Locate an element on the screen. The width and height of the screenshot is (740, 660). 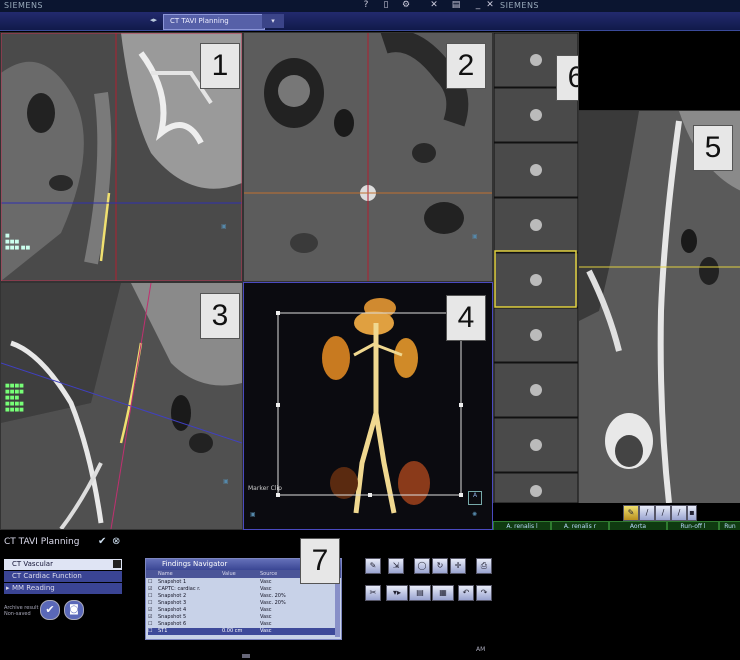
viewport-4: 4 Marker Clip A ▣ ✺ is located at coordinates (368, 406).